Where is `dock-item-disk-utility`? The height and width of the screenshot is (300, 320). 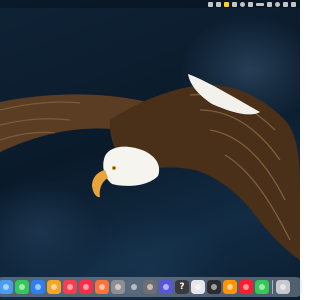
dock-item-disk-utility is located at coordinates (198, 287).